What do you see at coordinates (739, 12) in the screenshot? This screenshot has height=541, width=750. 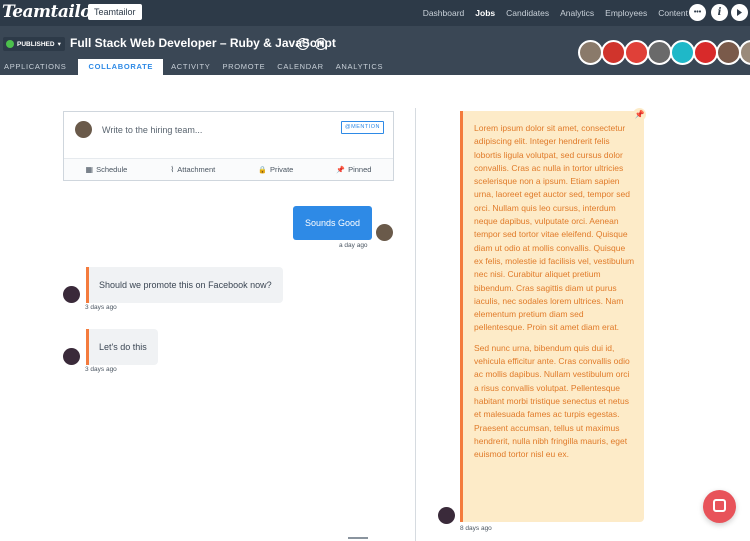 I see `user-menu-icon` at bounding box center [739, 12].